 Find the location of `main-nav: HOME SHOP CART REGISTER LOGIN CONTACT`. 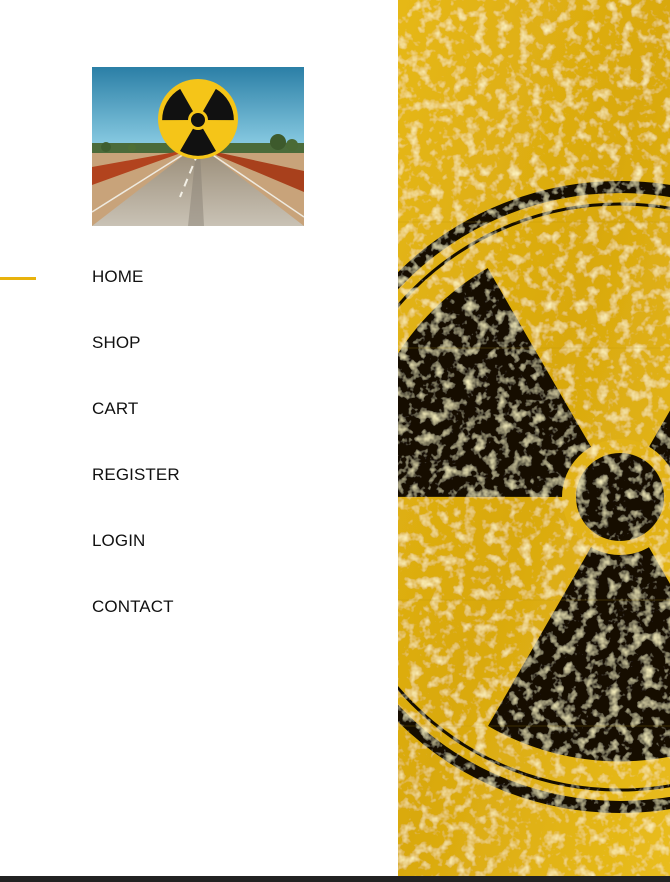

main-nav: HOME SHOP CART REGISTER LOGIN CONTACT is located at coordinates (136, 464).